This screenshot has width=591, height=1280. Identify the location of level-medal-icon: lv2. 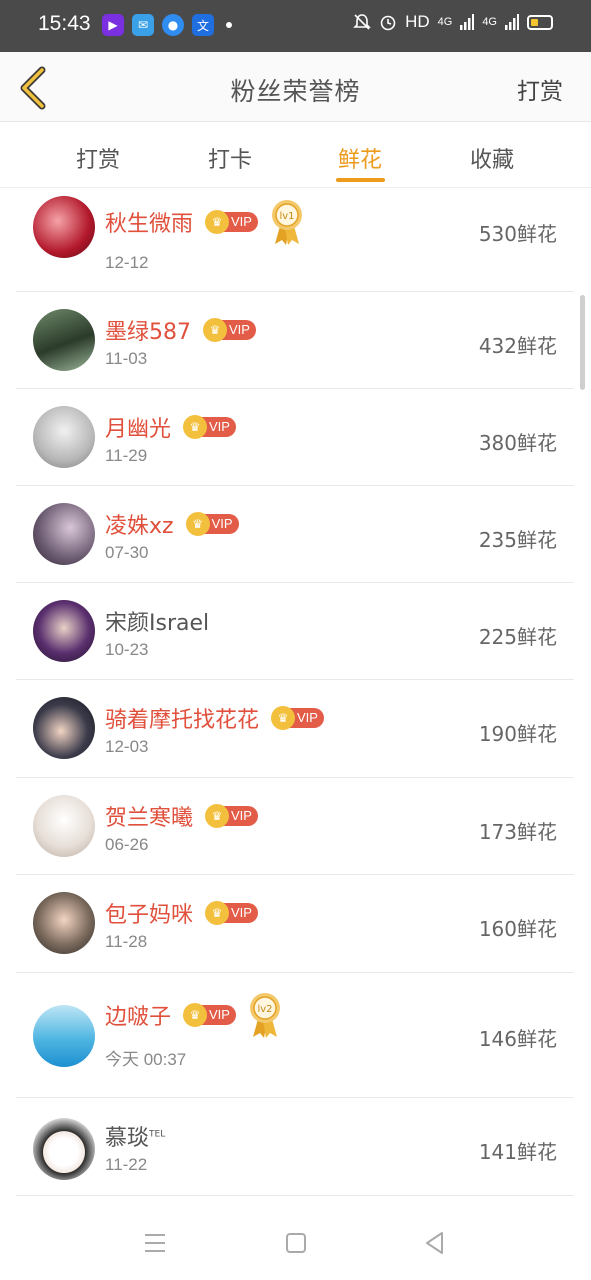
(264, 1015).